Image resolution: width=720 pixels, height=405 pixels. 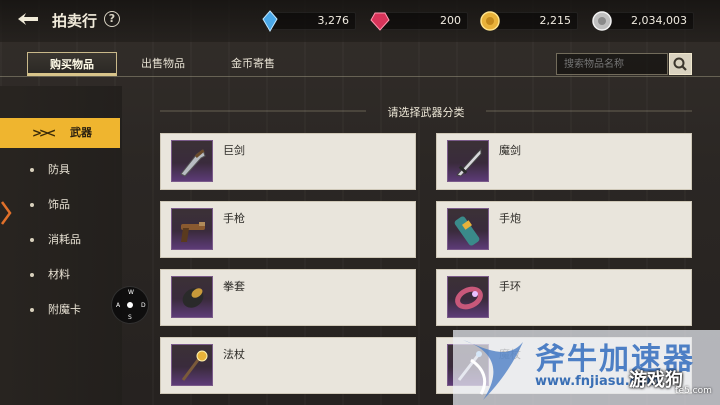 I want to click on tab-buy: 购买物品, so click(x=72, y=64).